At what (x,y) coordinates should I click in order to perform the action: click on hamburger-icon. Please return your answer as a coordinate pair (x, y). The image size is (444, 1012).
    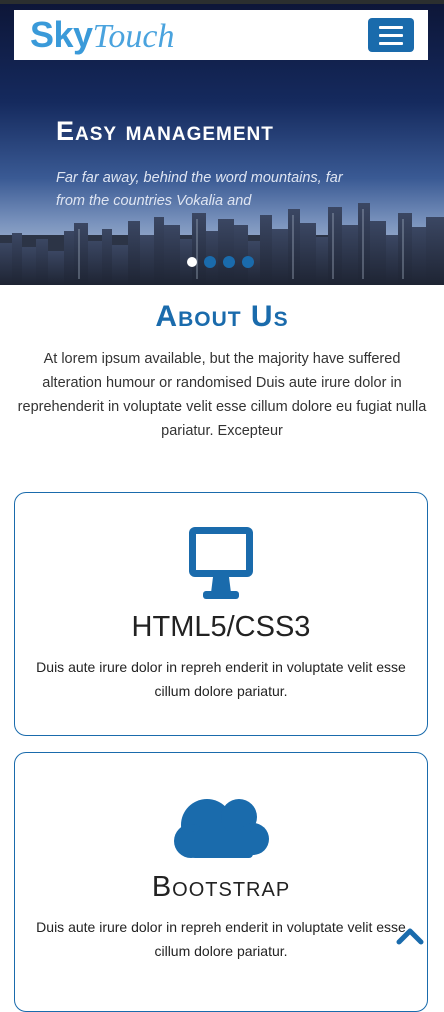
    Looking at the image, I should click on (391, 27).